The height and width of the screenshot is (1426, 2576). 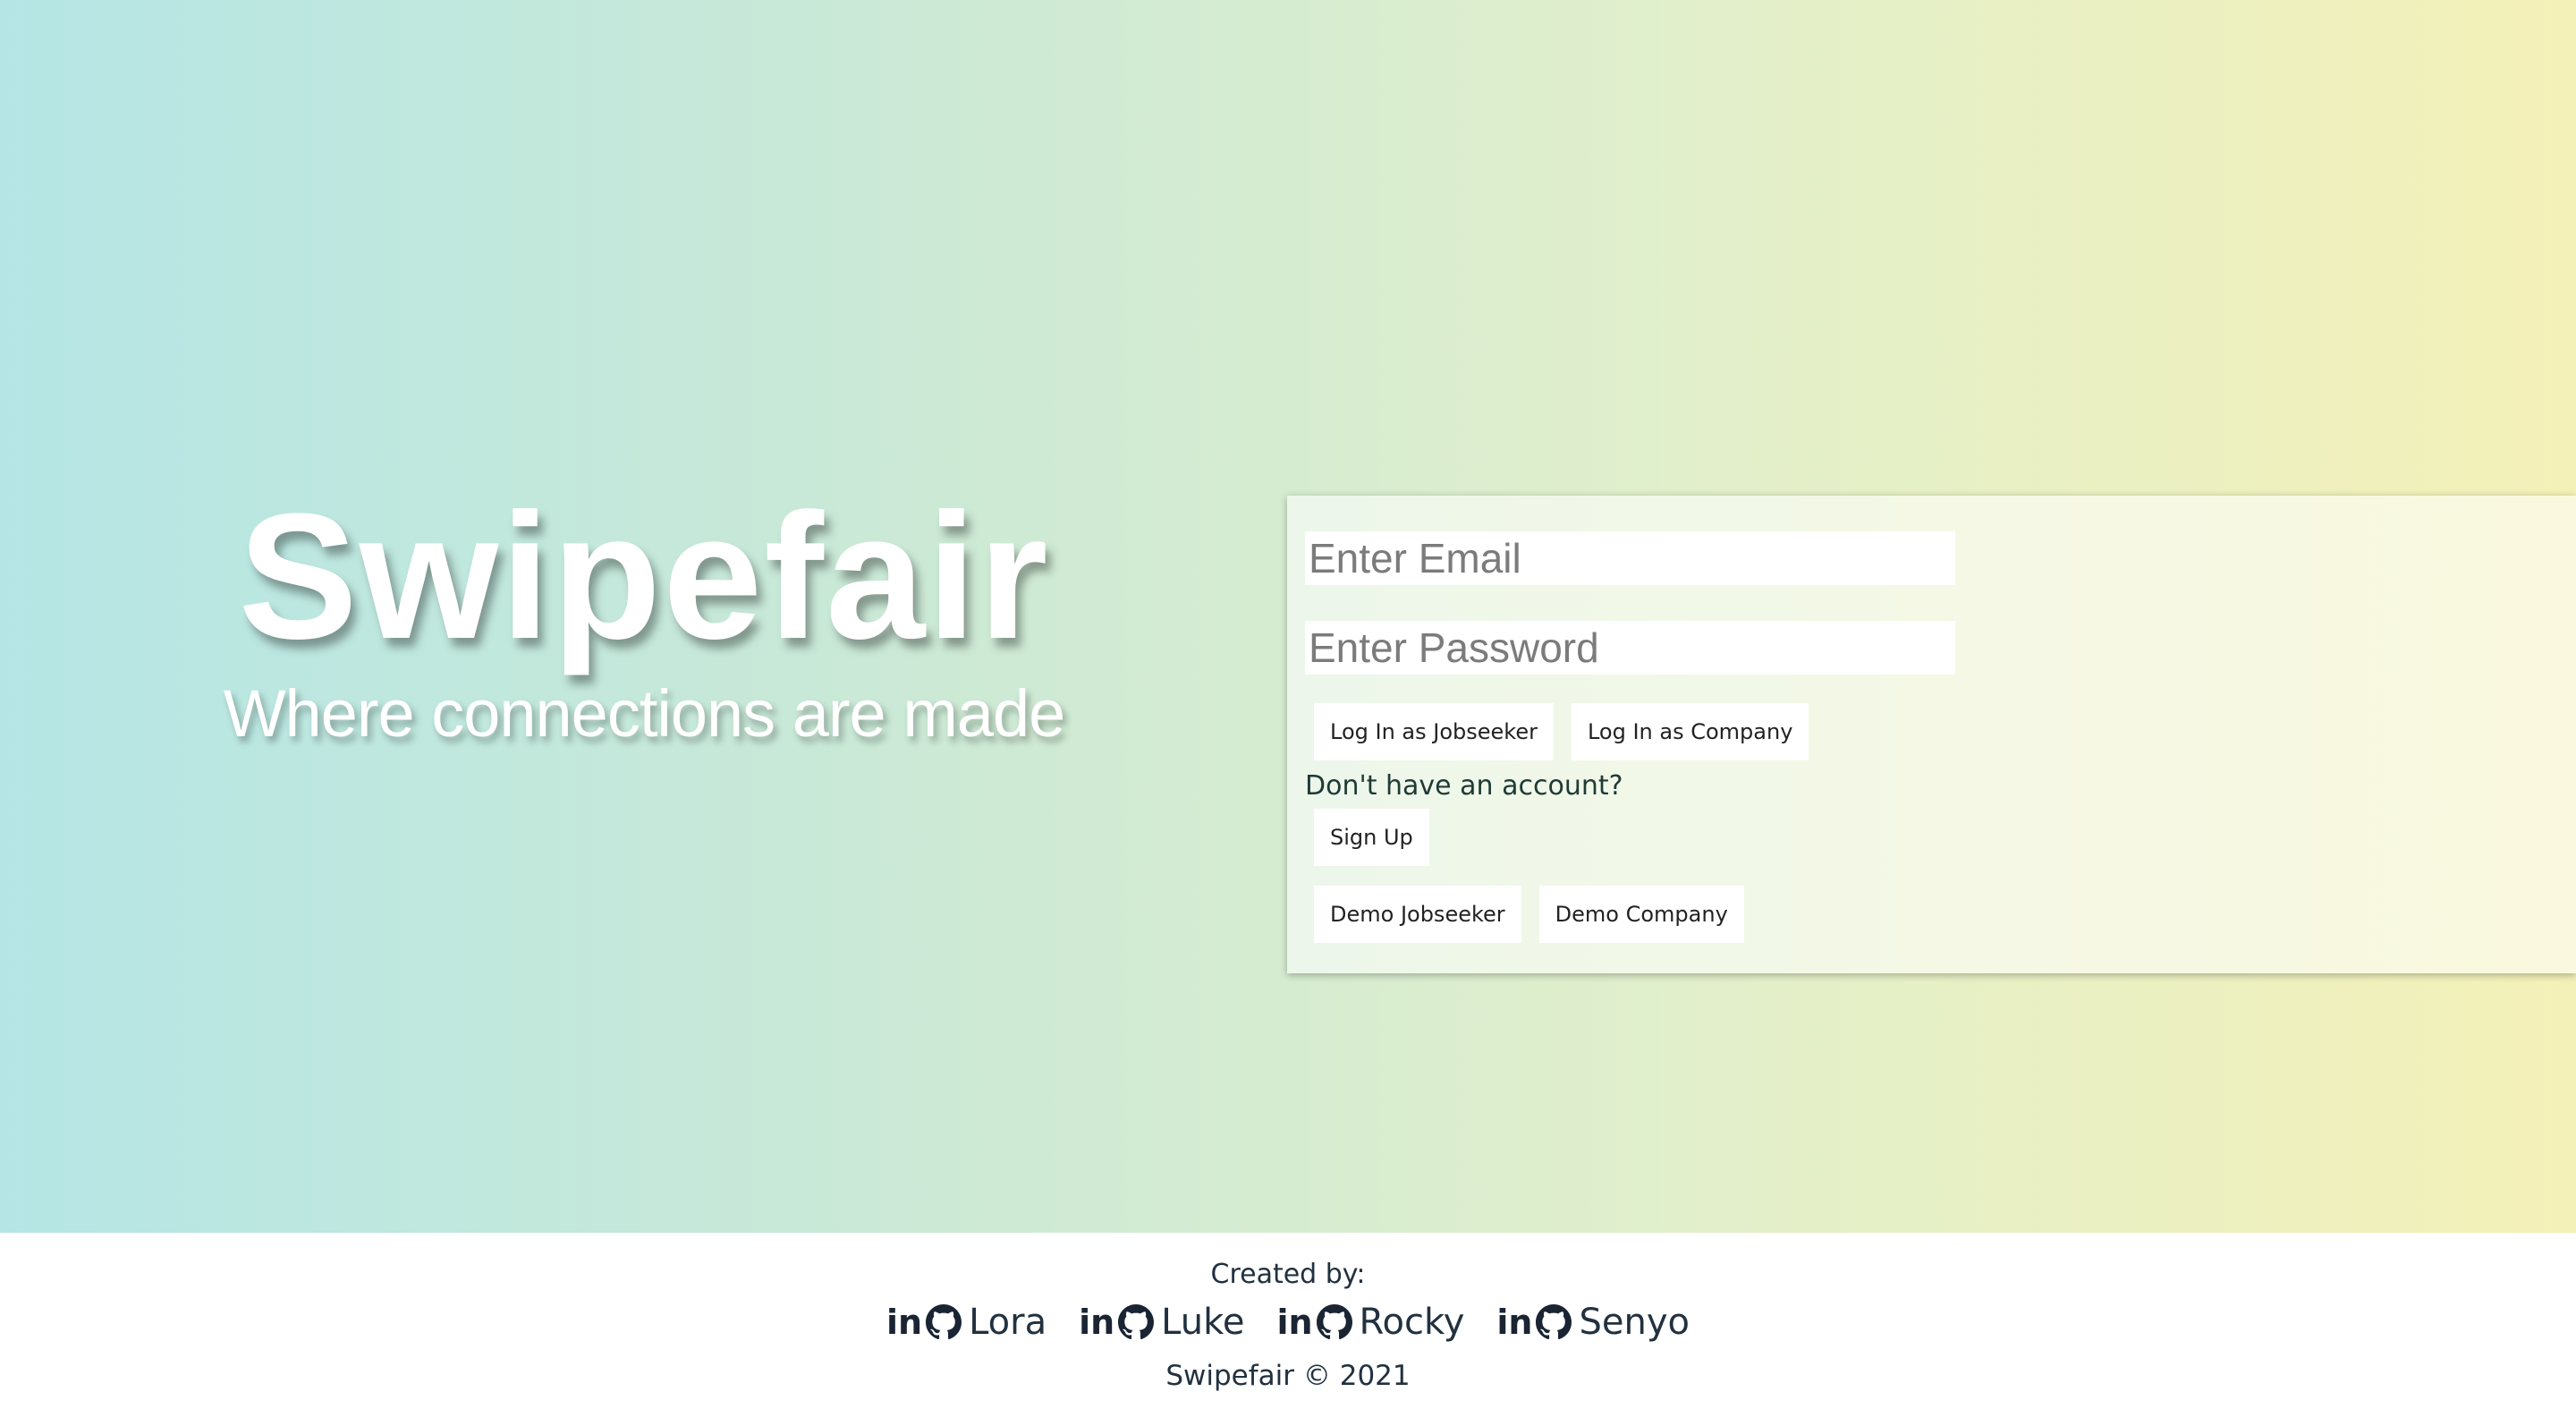 I want to click on author-item: in Luke, so click(x=1161, y=1323).